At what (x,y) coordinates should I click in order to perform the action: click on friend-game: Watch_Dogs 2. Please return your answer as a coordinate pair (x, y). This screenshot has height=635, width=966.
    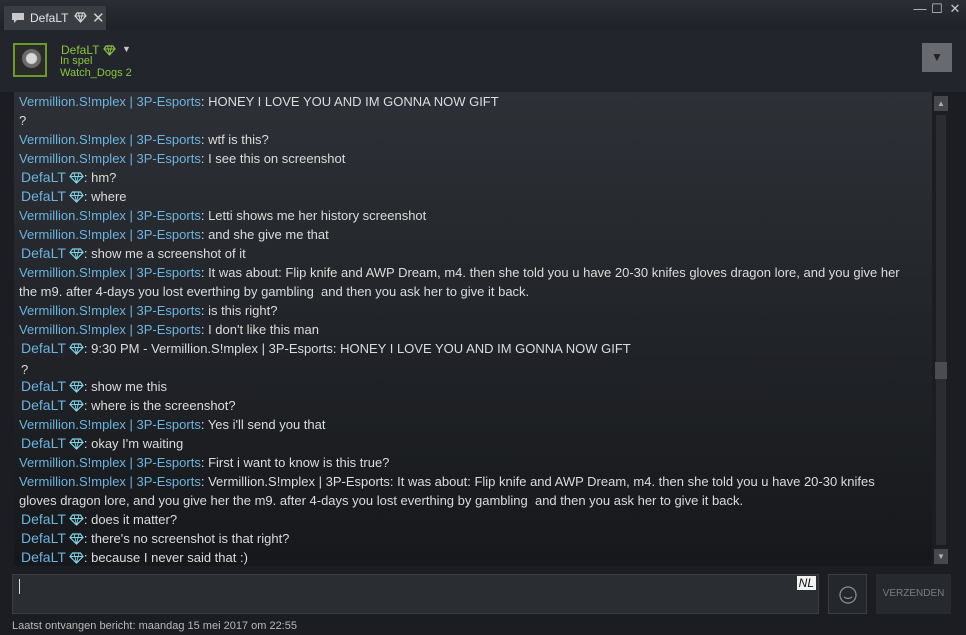
    Looking at the image, I should click on (96, 73).